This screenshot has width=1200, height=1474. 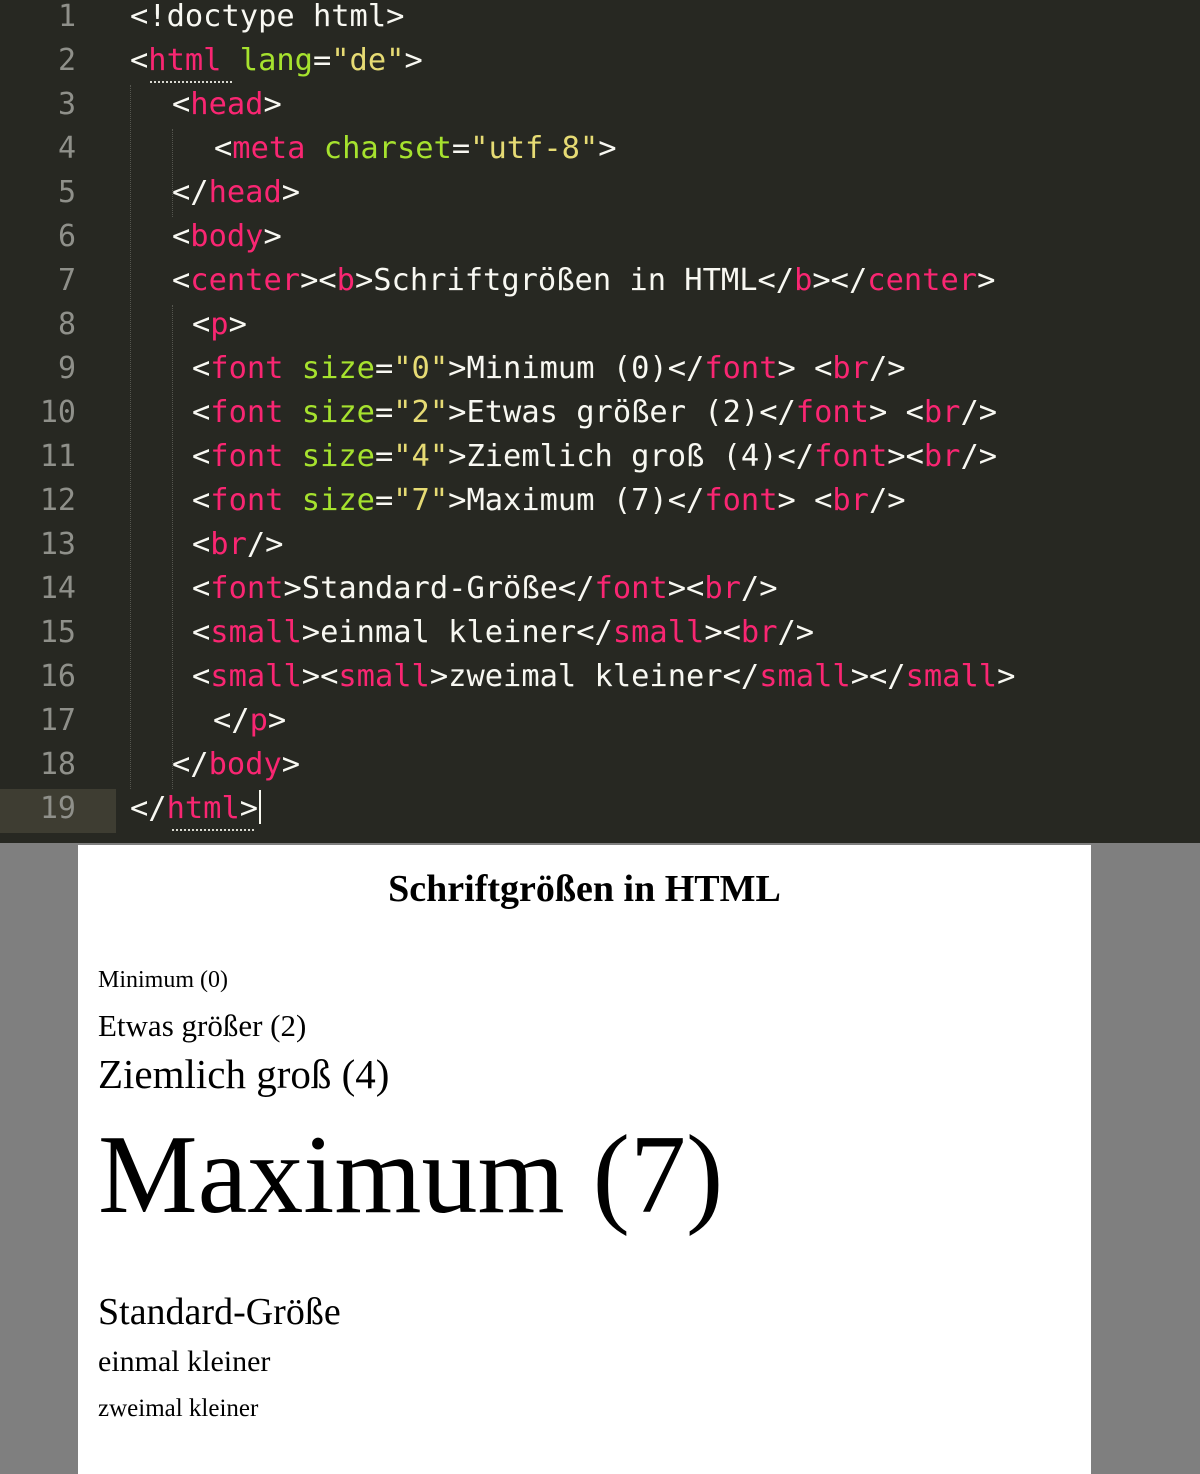 I want to click on gutter-cell: 16, so click(x=58, y=679).